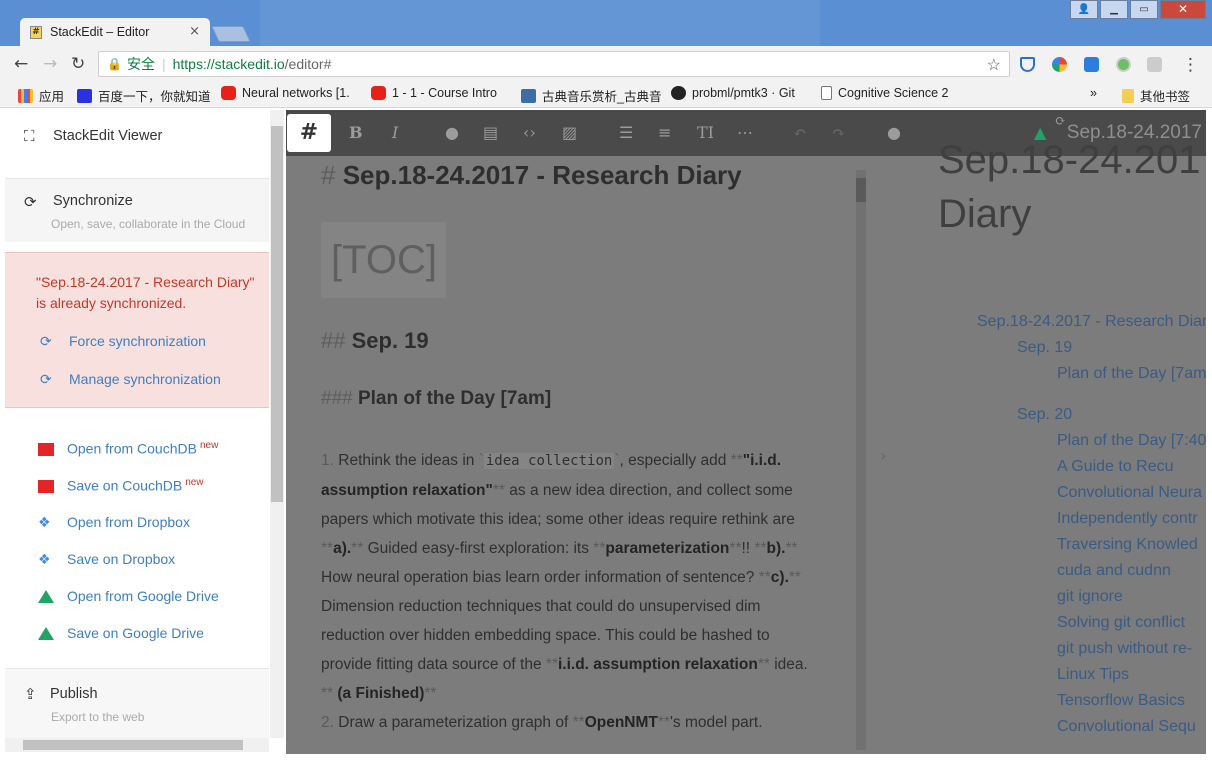 The image size is (1212, 760). Describe the element at coordinates (452, 132) in the screenshot. I see `link-globe-icon: ●` at that location.